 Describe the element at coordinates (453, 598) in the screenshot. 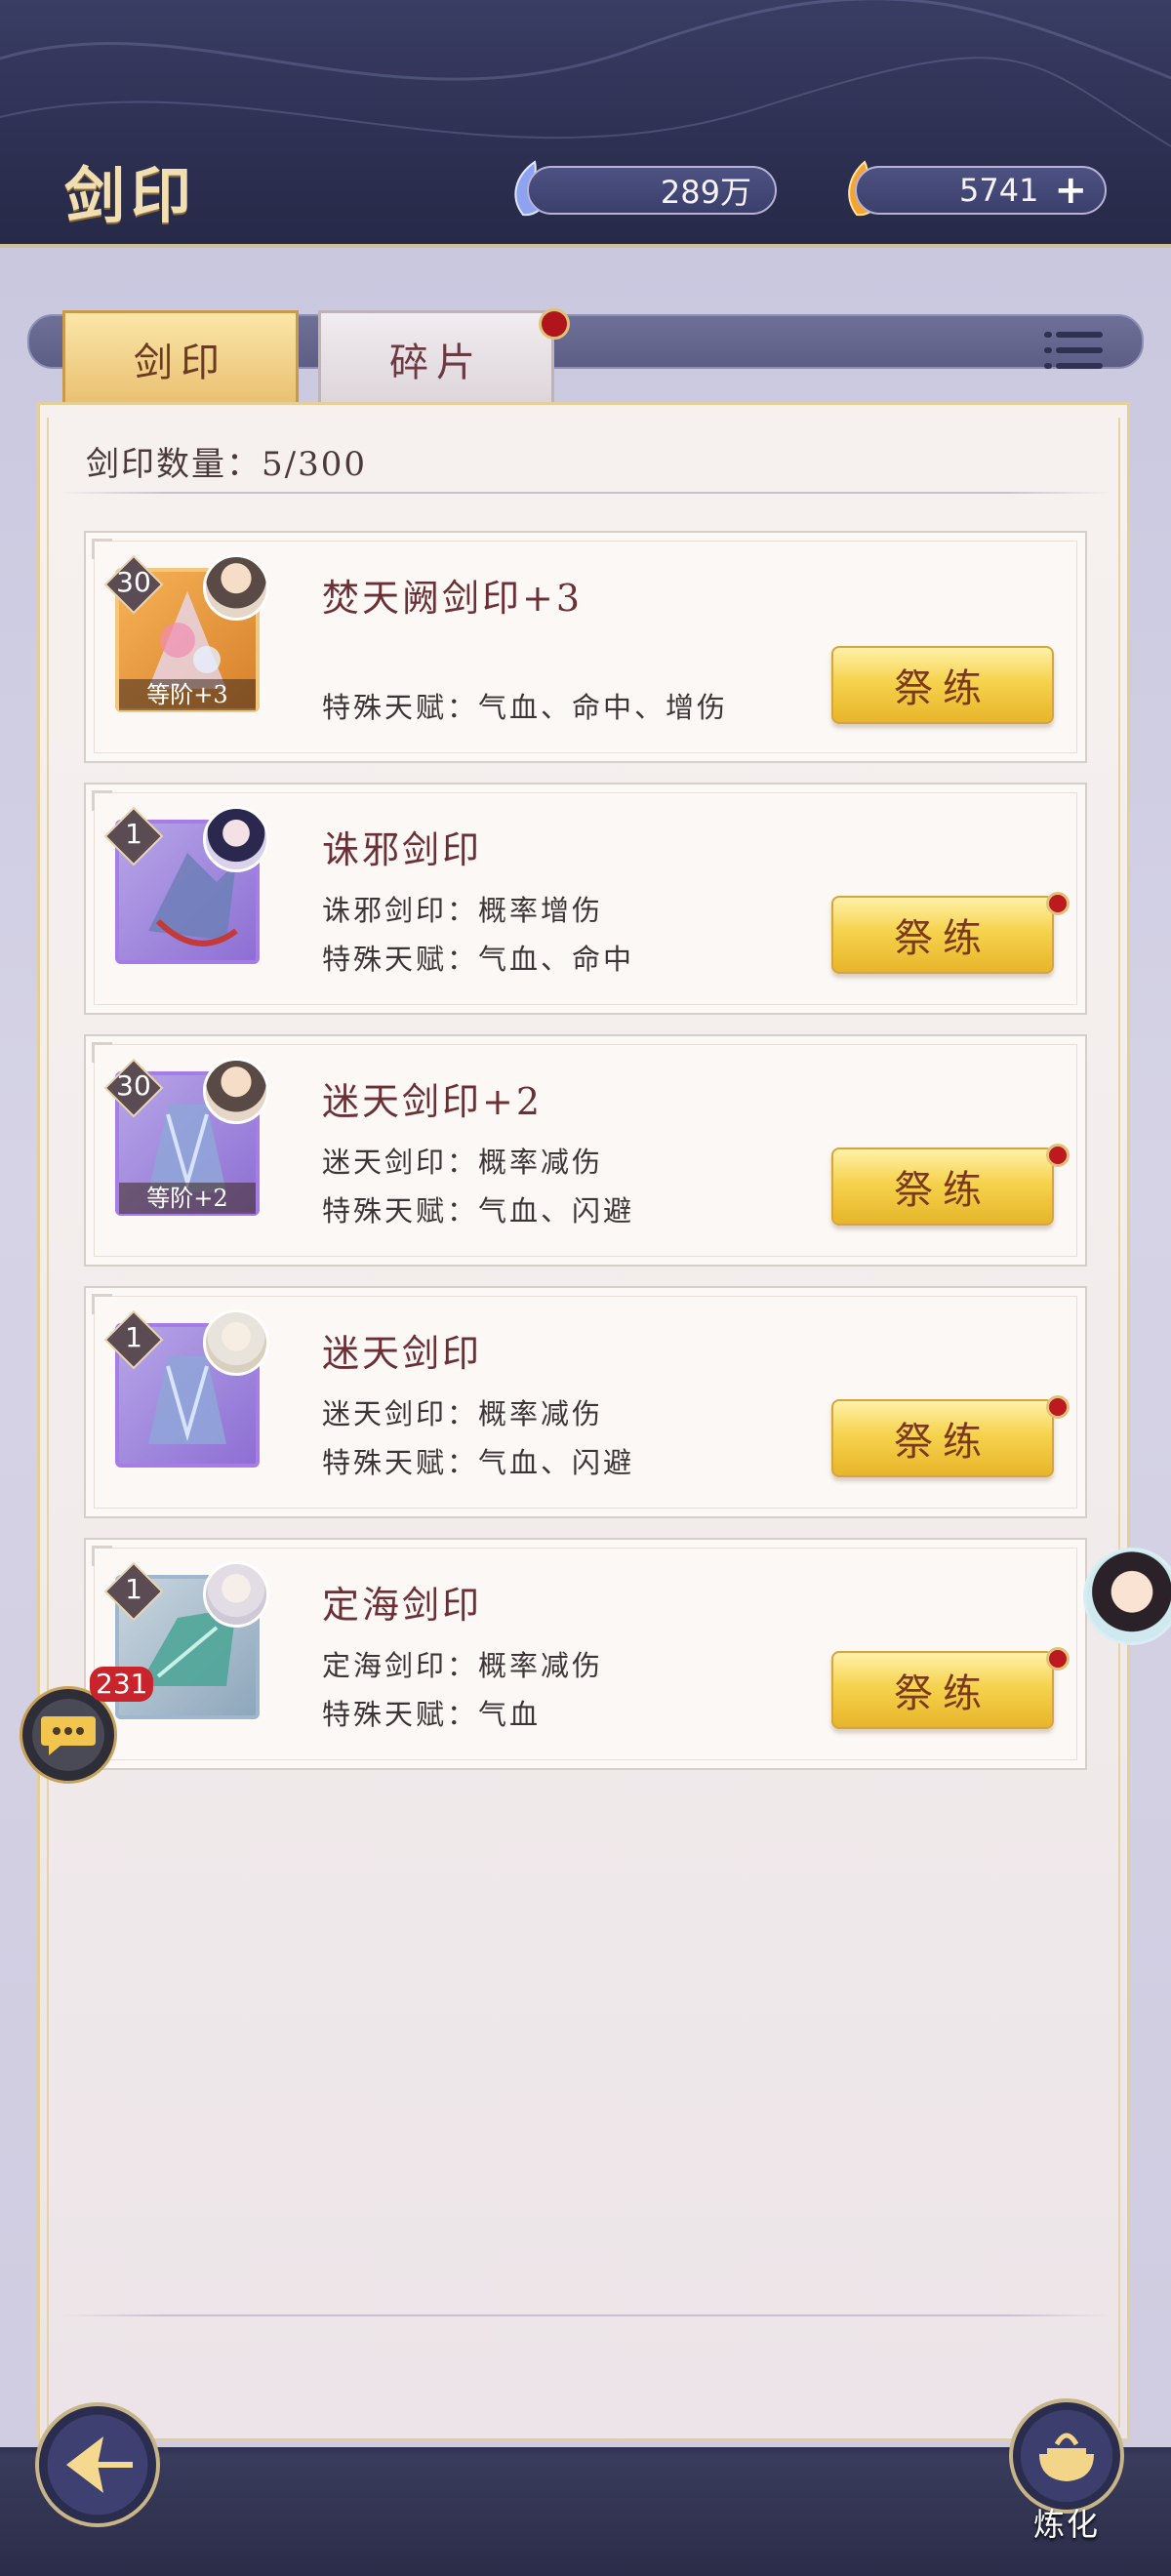

I see `seal-name: 焚天阙剑印+3` at that location.